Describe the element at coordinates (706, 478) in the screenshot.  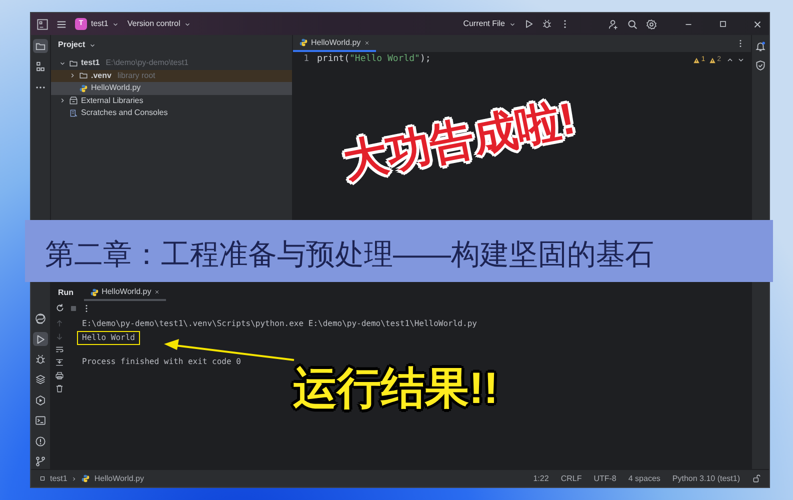
I see `status-item: Python 3.10 (test1)` at that location.